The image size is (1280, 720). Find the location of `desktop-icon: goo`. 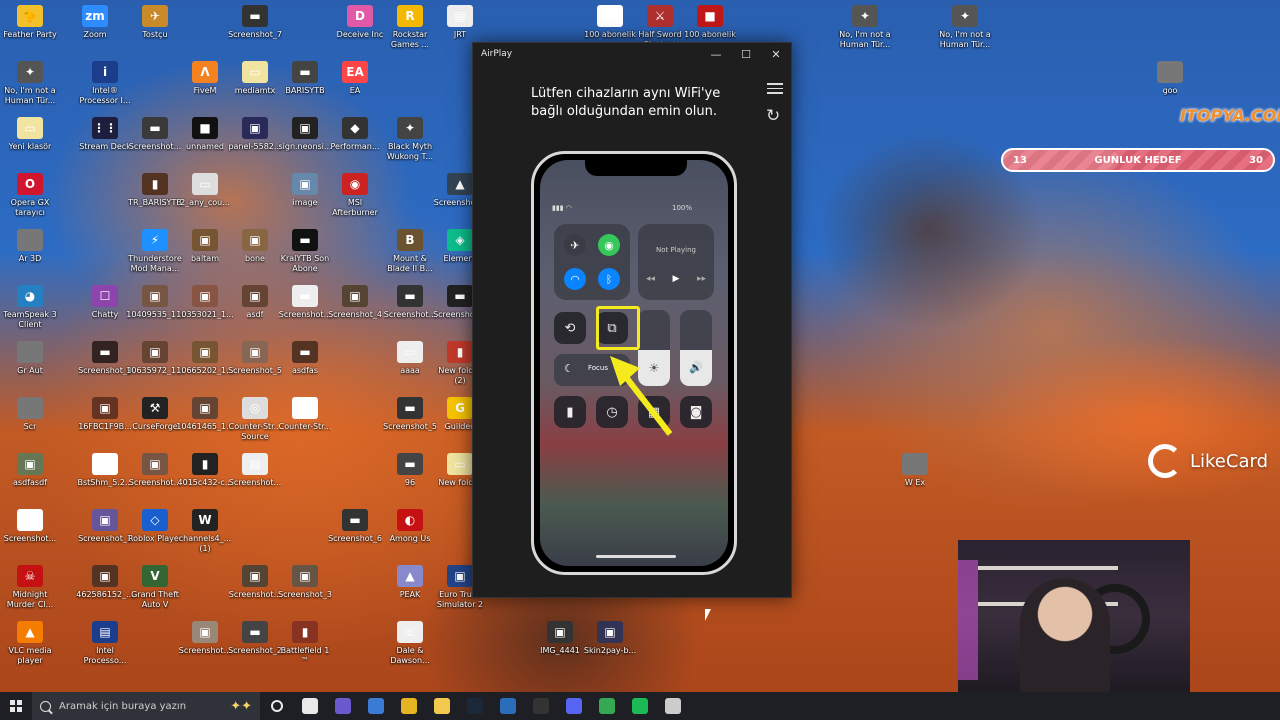

desktop-icon: goo is located at coordinates (1170, 78).